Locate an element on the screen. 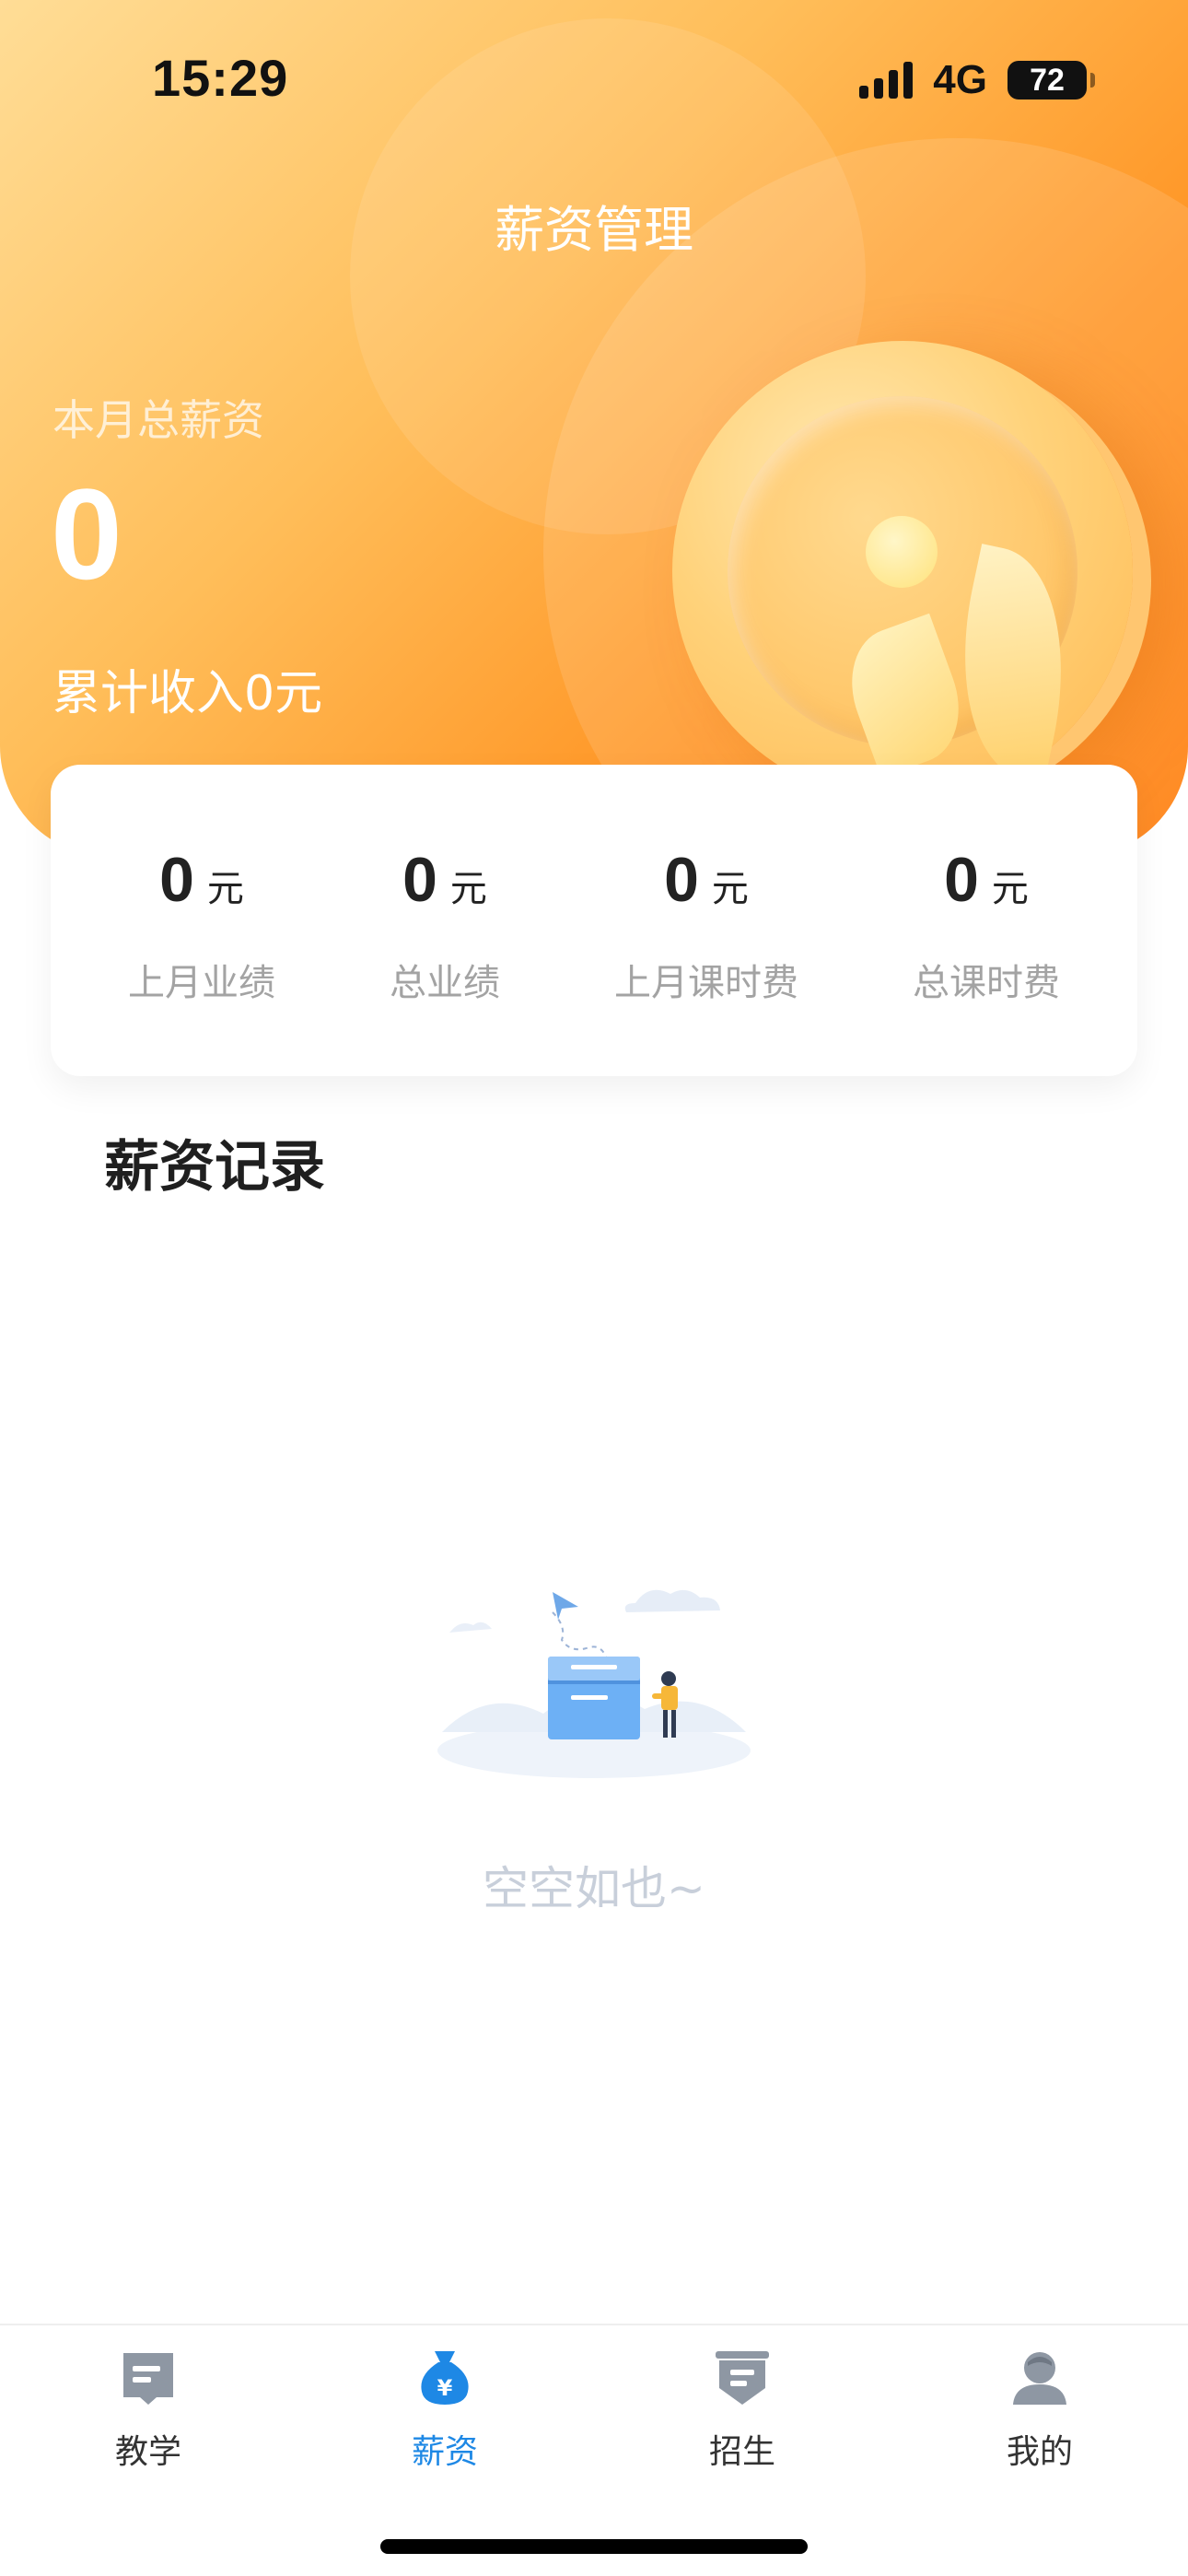 Image resolution: width=1188 pixels, height=2576 pixels. tab-label: 教学 is located at coordinates (147, 2452).